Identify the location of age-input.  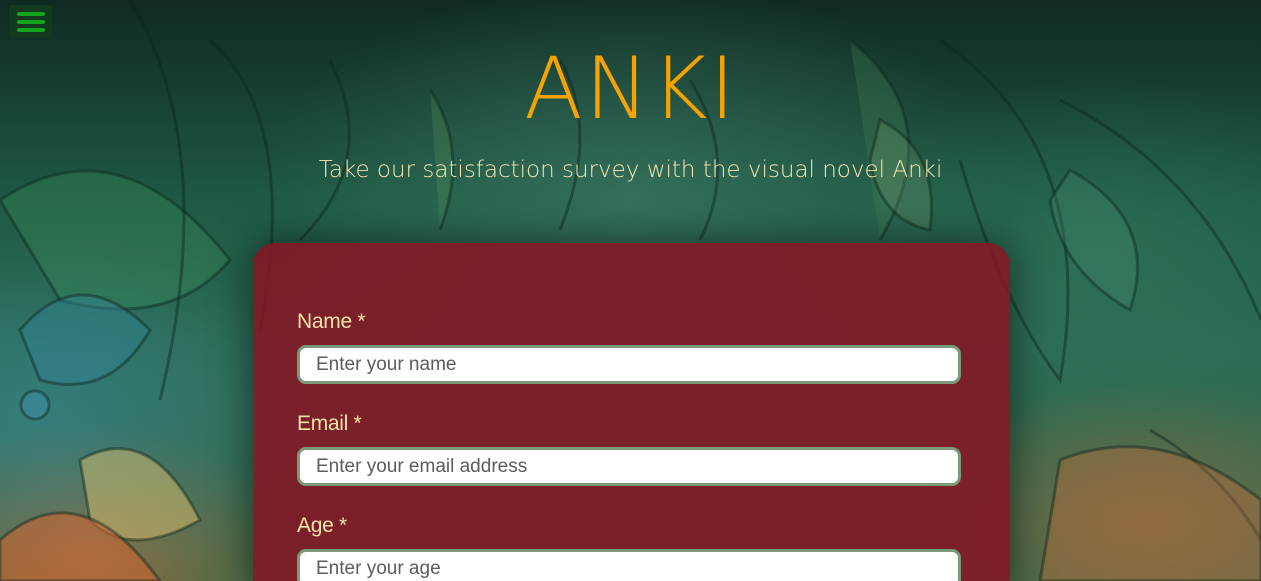
(629, 565).